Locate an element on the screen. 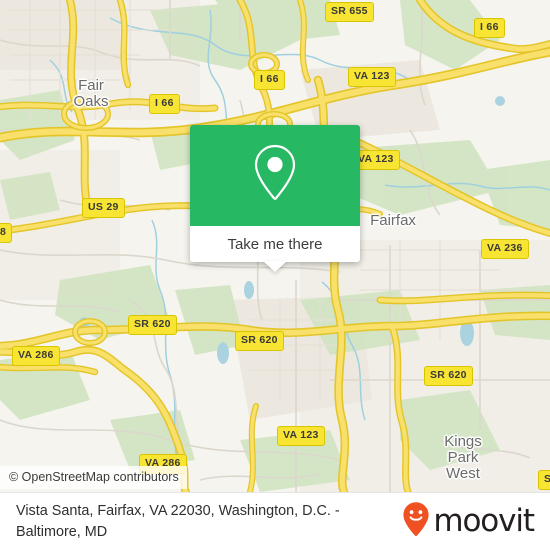 This screenshot has width=550, height=550. place-label: Kings Park West is located at coordinates (463, 457).